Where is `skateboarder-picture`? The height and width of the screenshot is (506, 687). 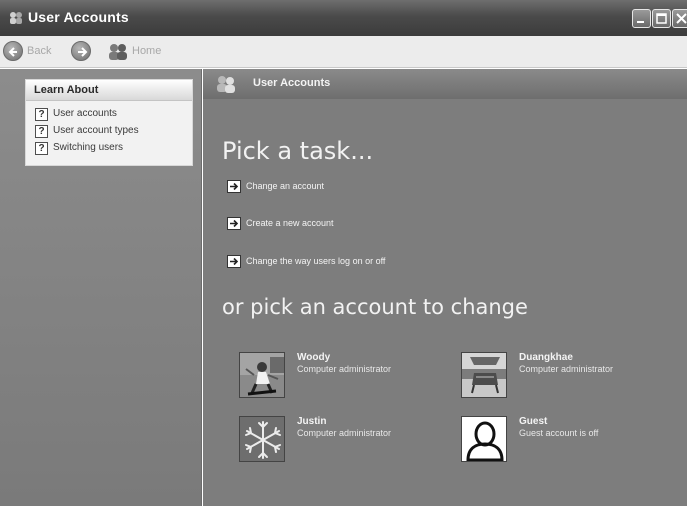
skateboarder-picture is located at coordinates (262, 375).